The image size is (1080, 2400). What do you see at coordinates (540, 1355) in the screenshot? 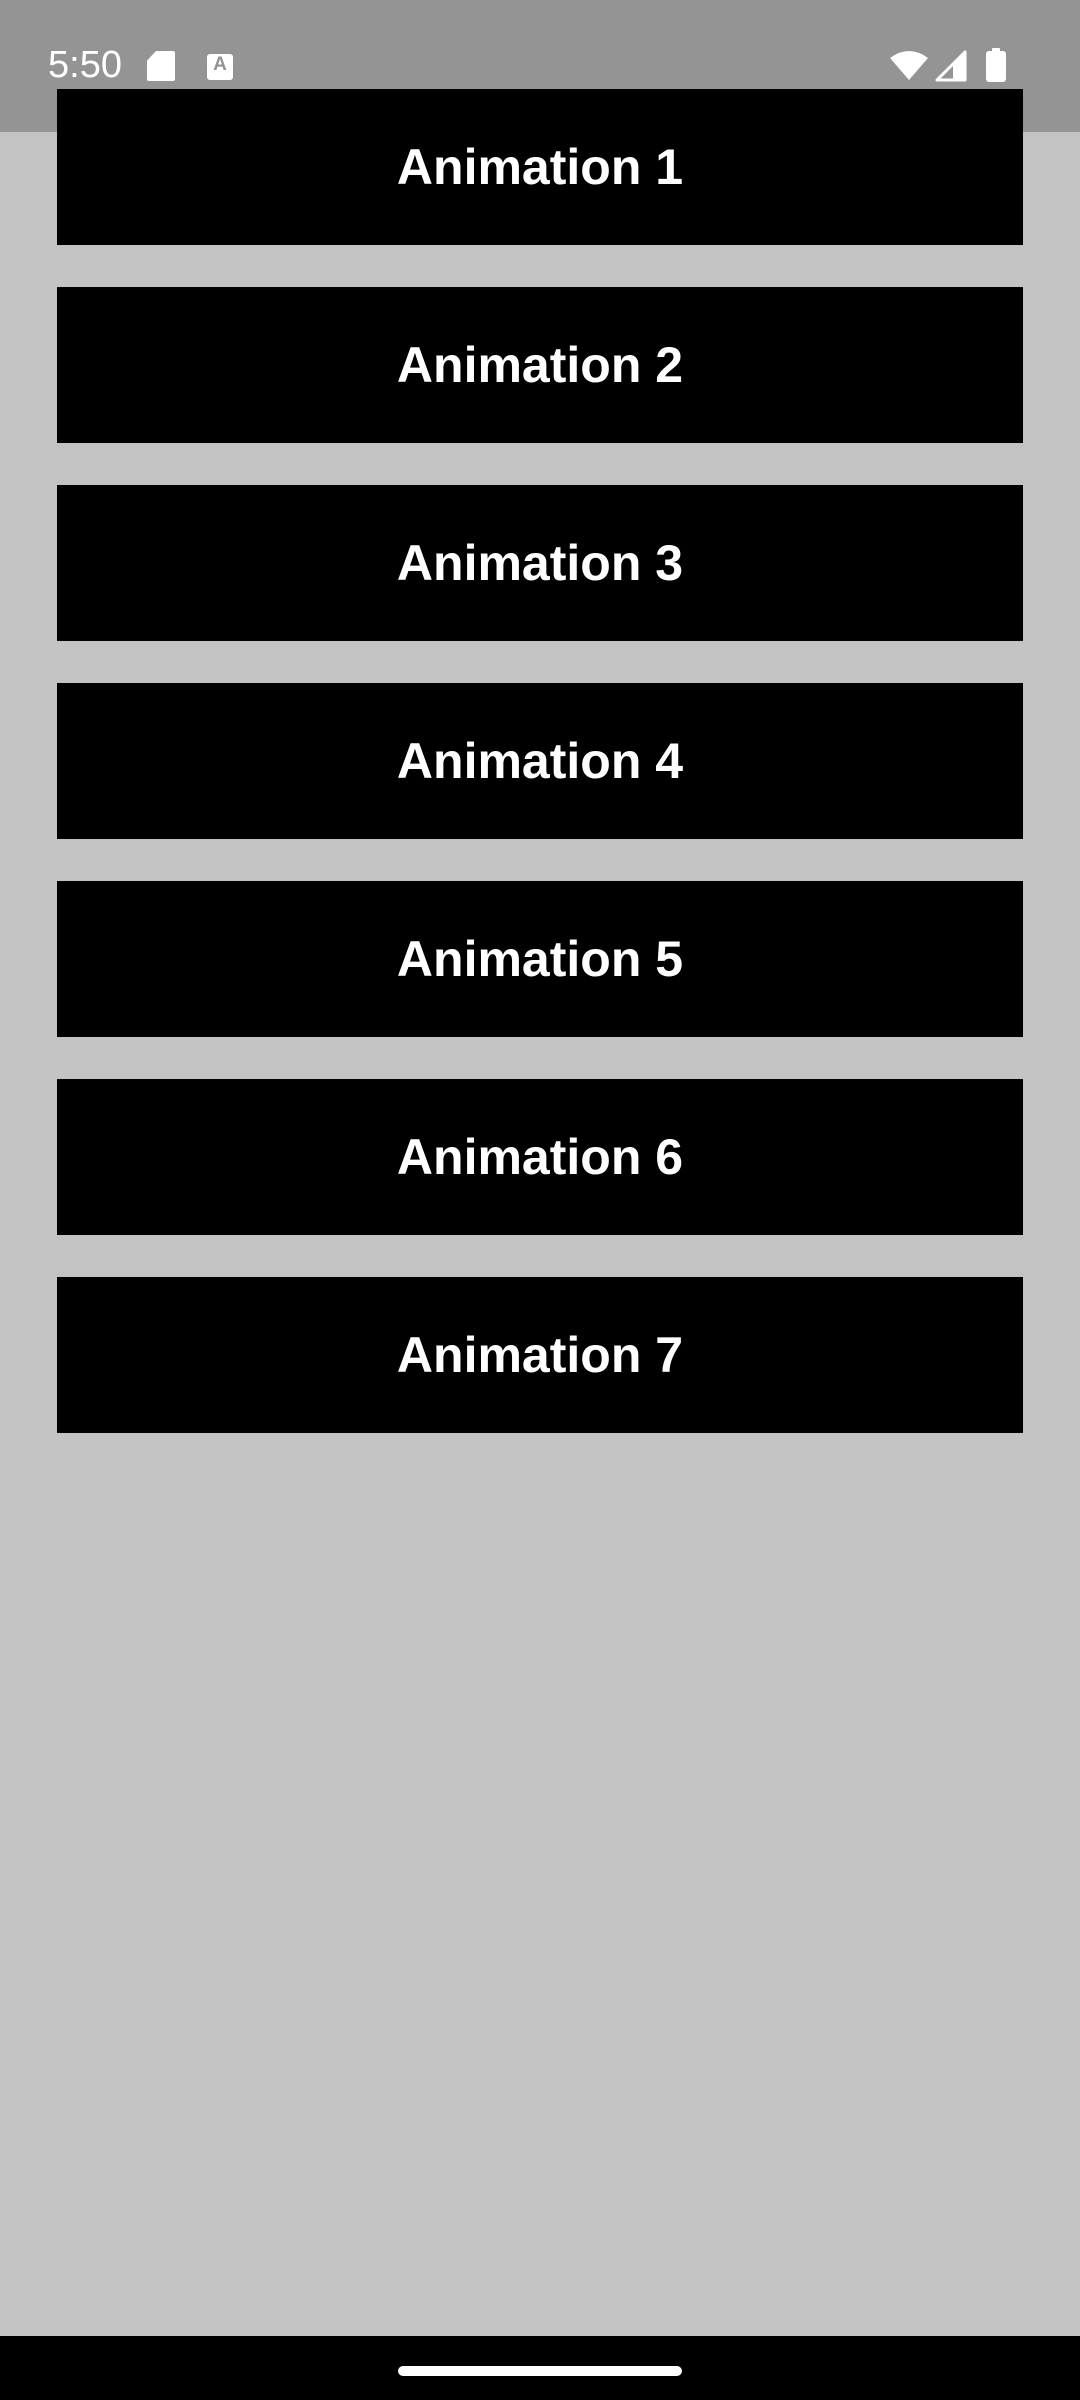
I see `animation-7-button: Animation 7` at bounding box center [540, 1355].